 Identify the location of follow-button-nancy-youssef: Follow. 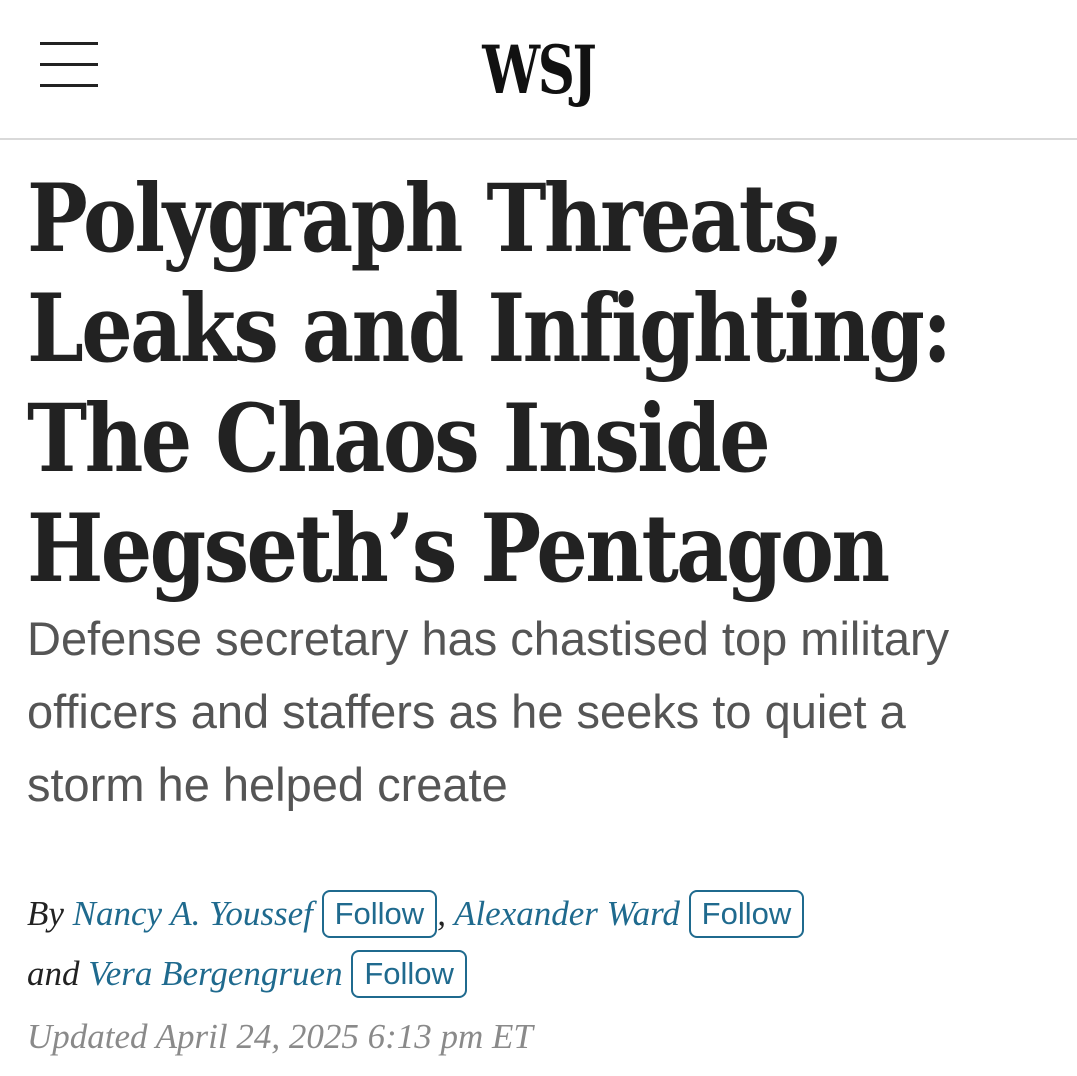
(379, 913).